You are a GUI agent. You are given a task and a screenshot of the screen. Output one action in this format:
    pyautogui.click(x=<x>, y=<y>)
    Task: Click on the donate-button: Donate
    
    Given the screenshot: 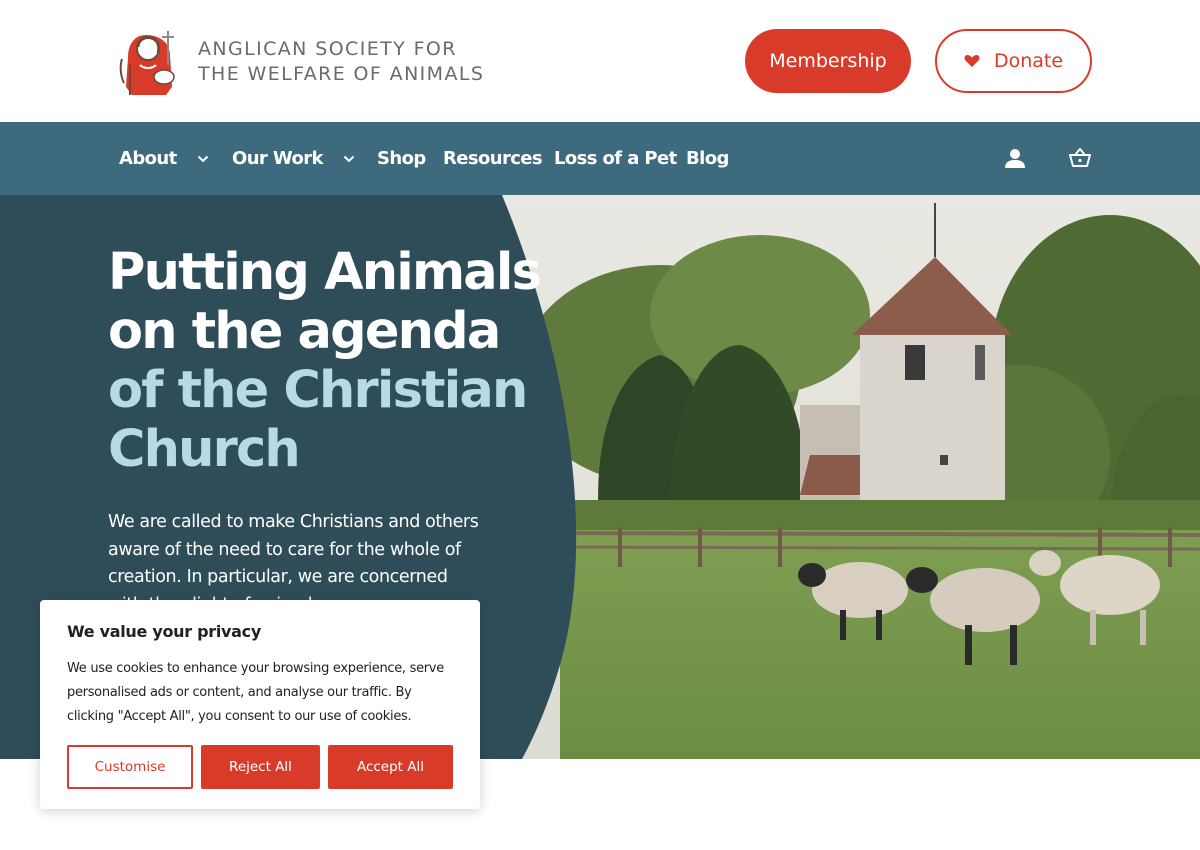 What is the action you would take?
    pyautogui.click(x=1013, y=61)
    